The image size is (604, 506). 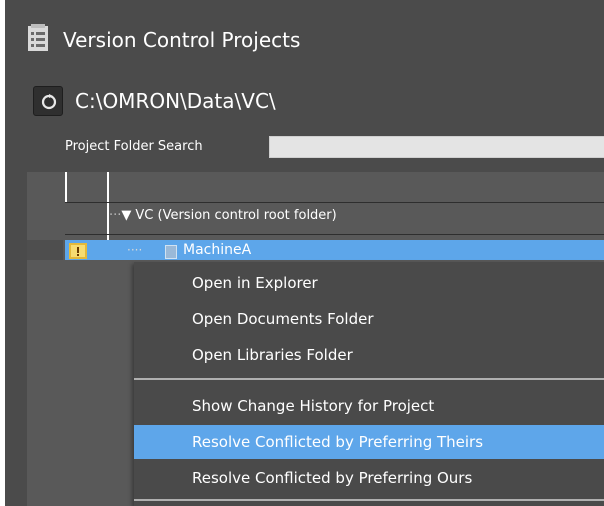 I want to click on row-gutter, so click(x=45, y=250).